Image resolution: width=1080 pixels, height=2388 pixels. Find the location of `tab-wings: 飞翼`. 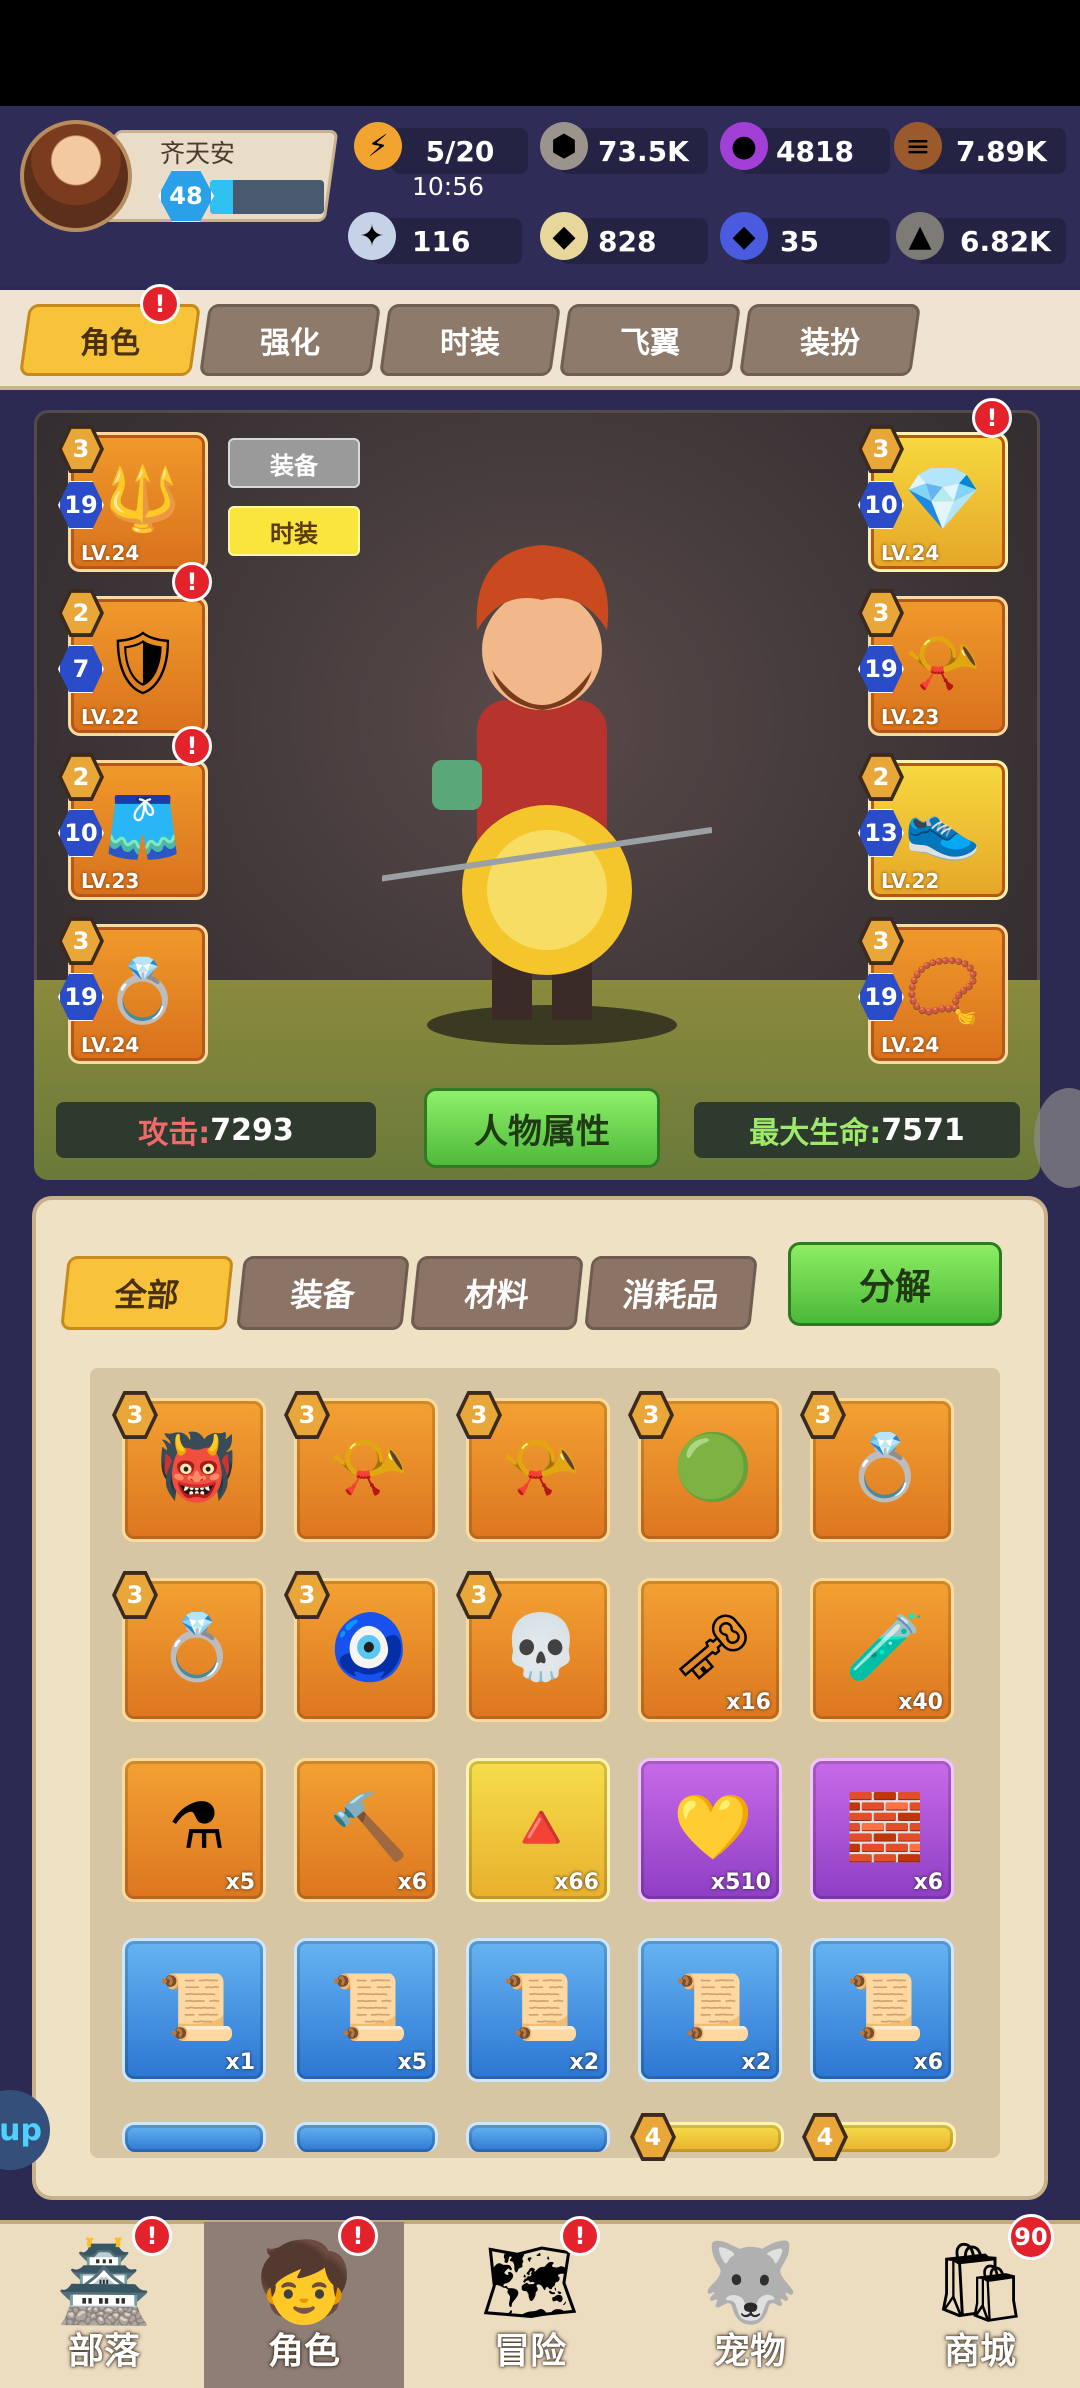

tab-wings: 飞翼 is located at coordinates (650, 340).